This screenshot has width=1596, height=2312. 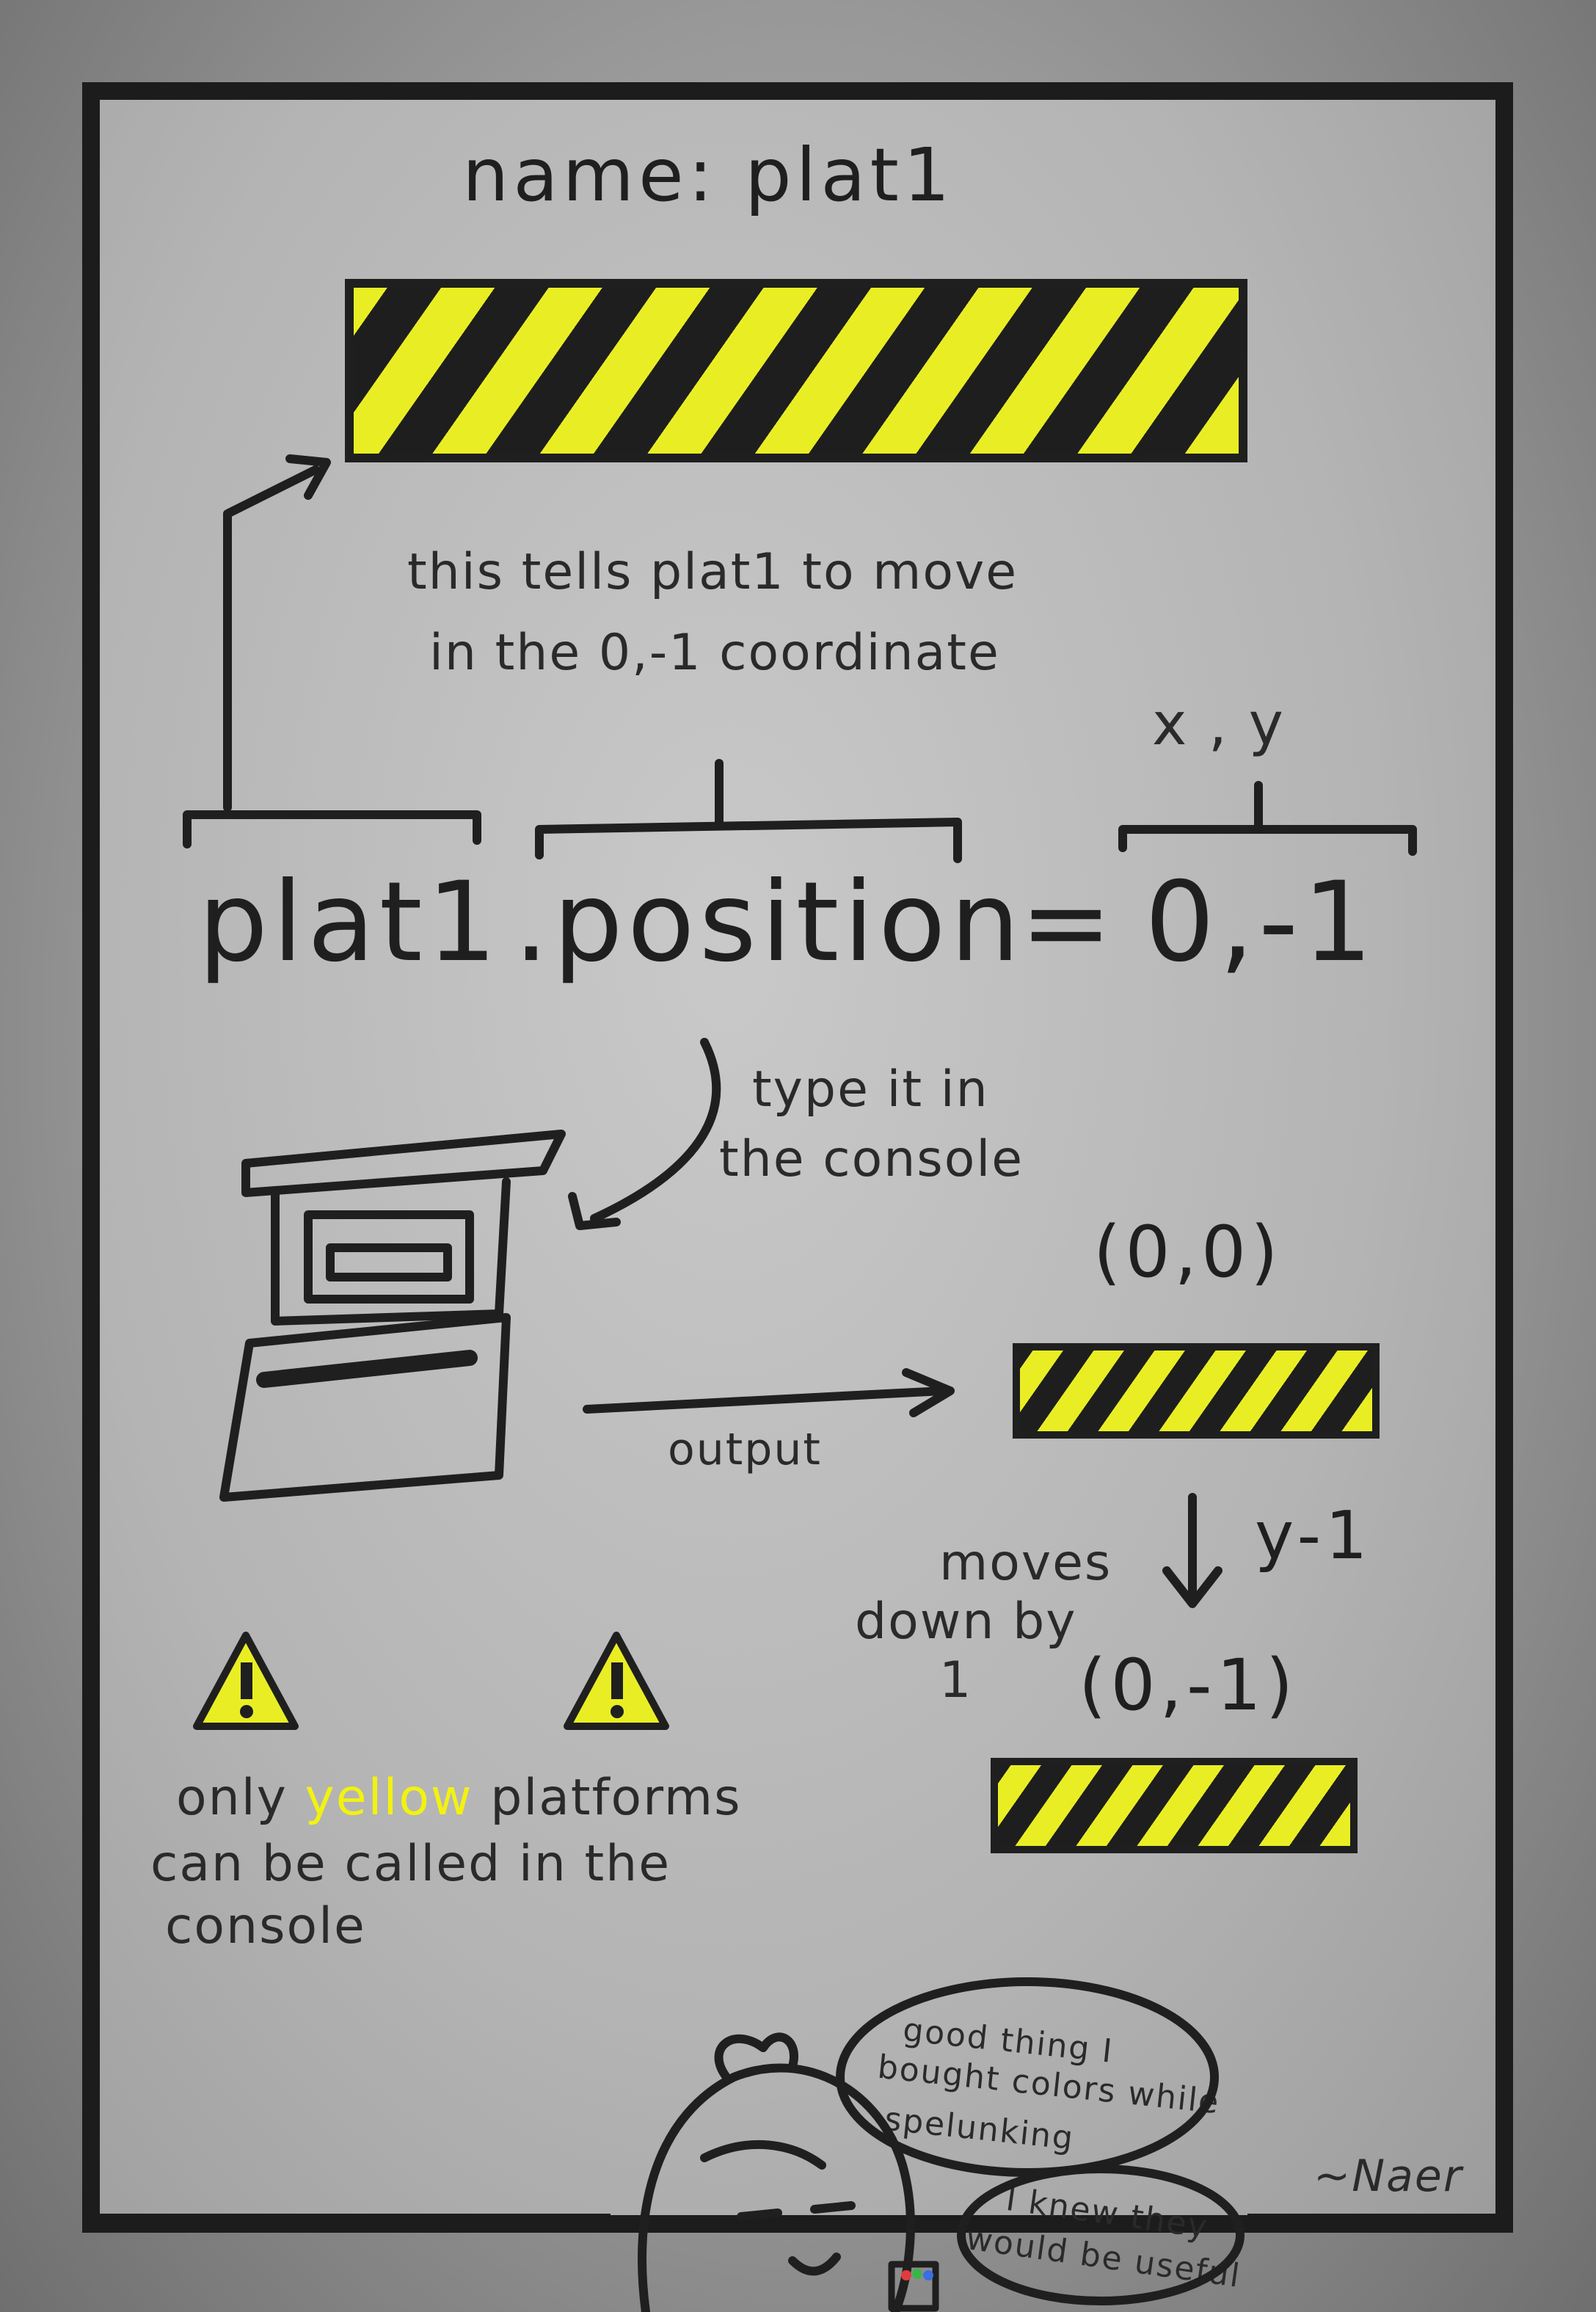 What do you see at coordinates (346, 2222) in the screenshot?
I see `frame-bottom-left` at bounding box center [346, 2222].